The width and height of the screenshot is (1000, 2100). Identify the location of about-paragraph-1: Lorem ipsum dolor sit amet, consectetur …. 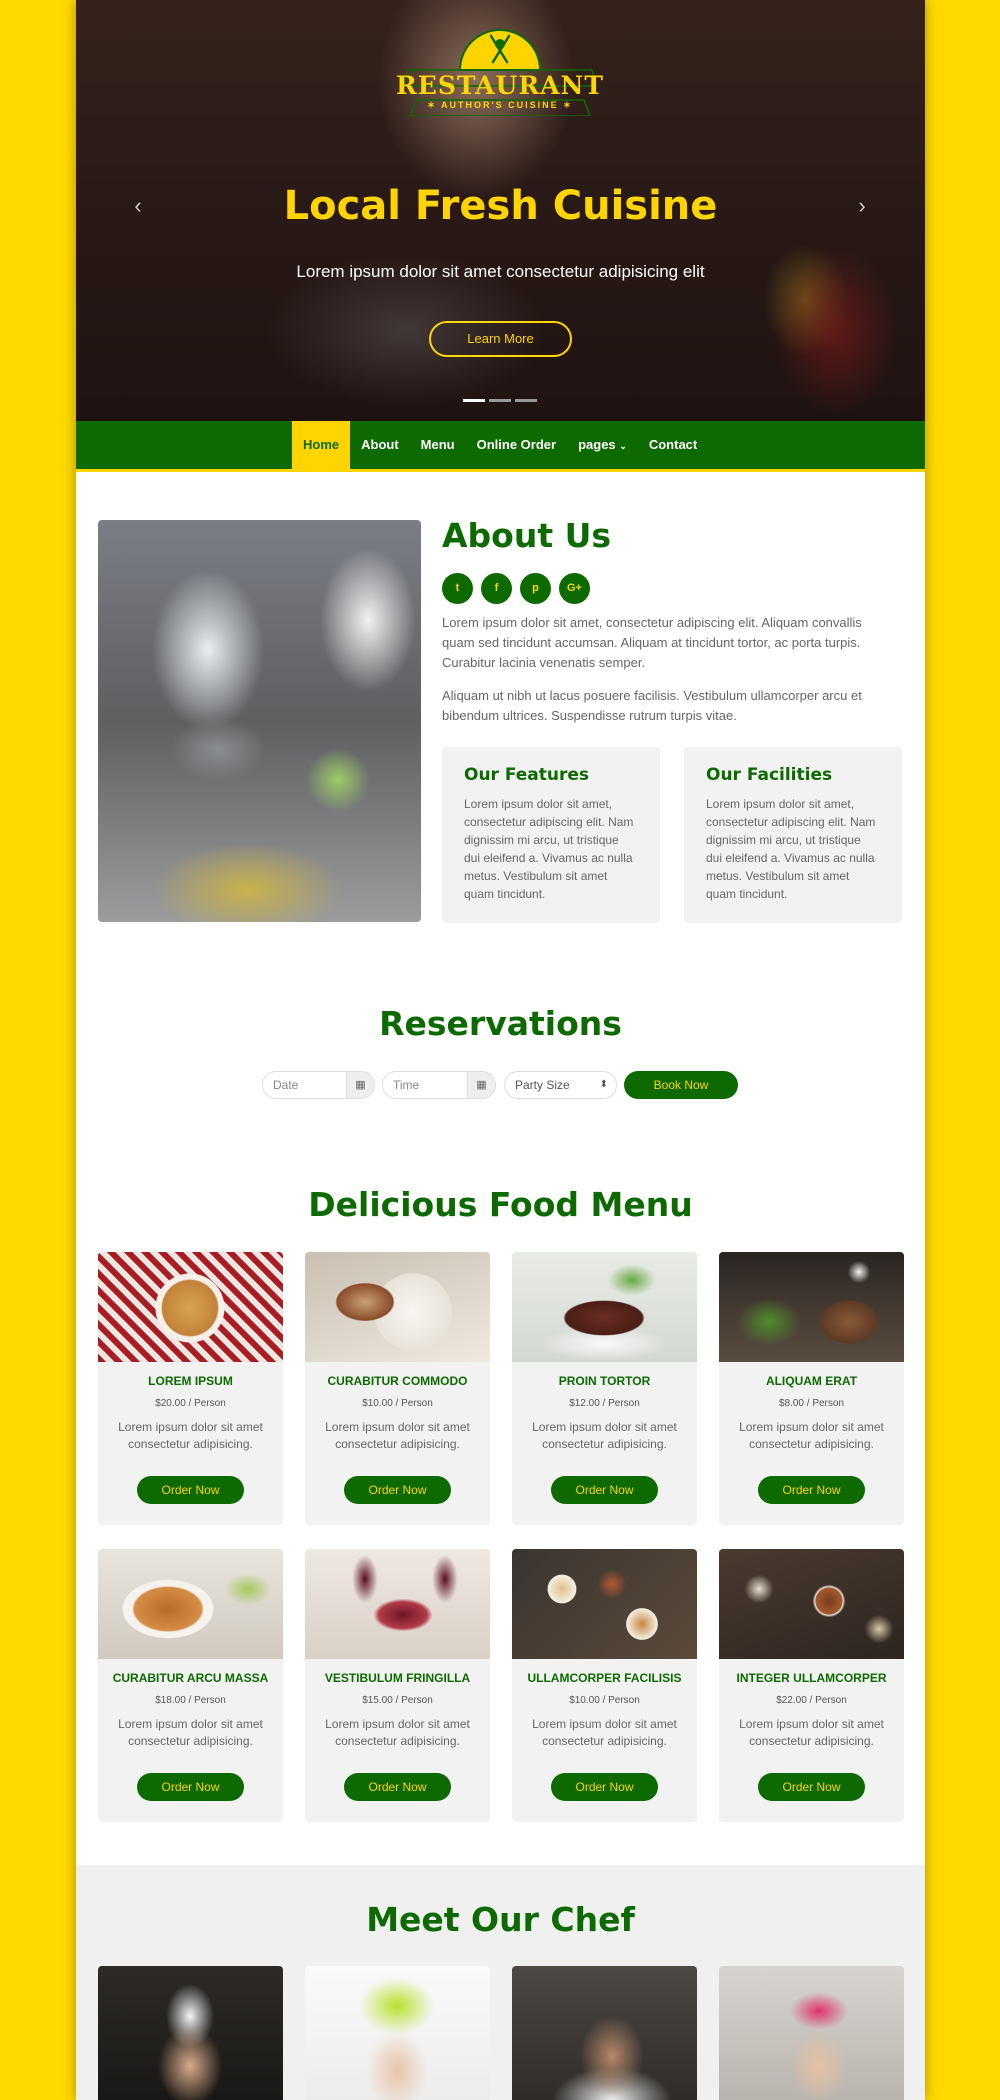
(652, 642).